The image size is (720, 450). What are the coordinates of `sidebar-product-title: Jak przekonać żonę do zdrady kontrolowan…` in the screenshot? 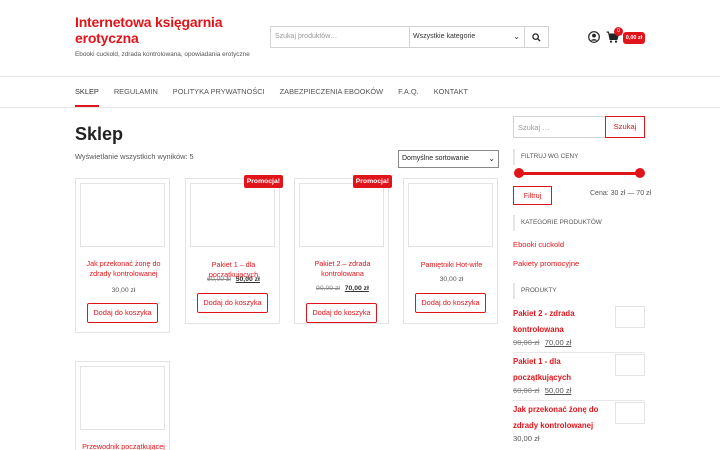 It's located at (560, 418).